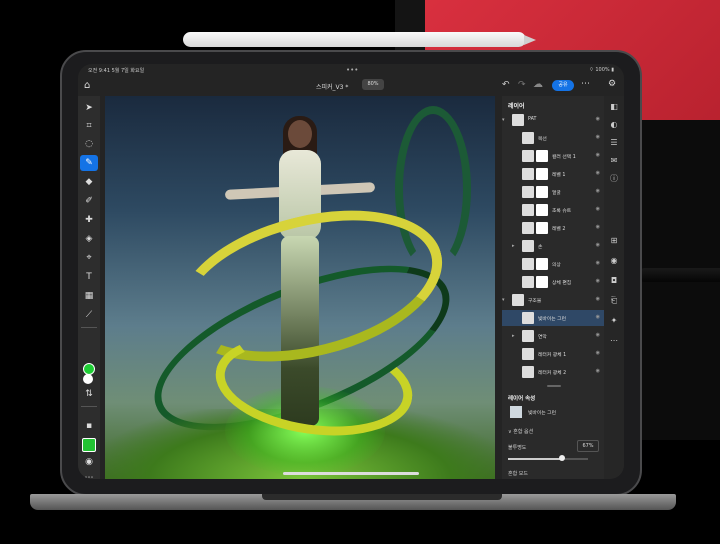  Describe the element at coordinates (89, 182) in the screenshot. I see `eraser-icon: ◆` at that location.